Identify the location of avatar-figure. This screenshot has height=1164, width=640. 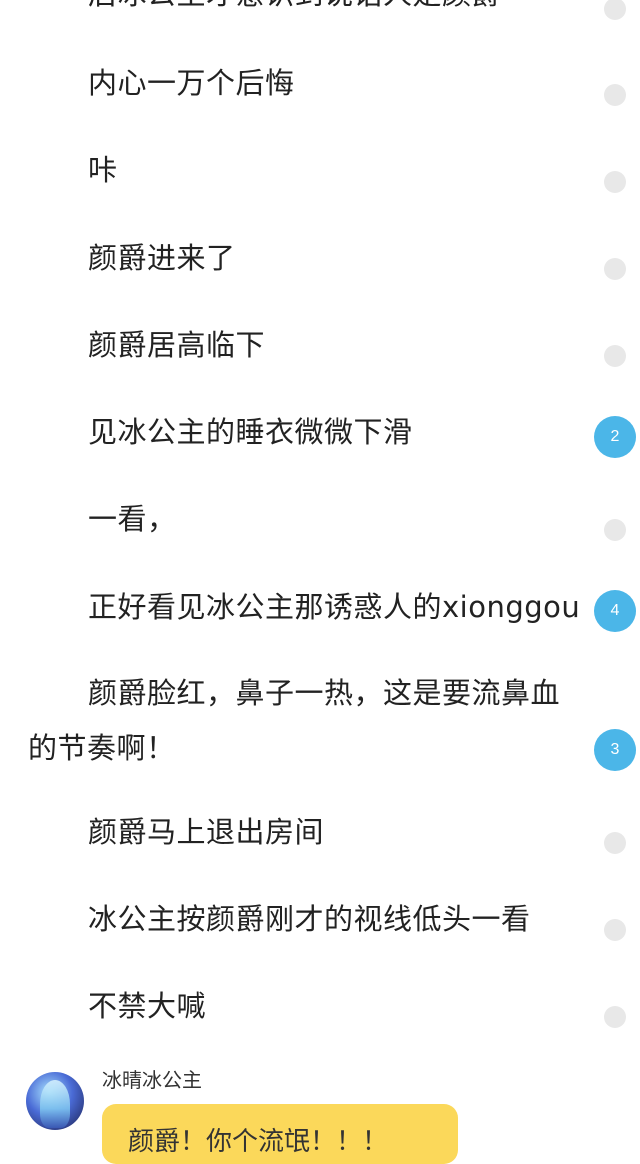
(55, 1104).